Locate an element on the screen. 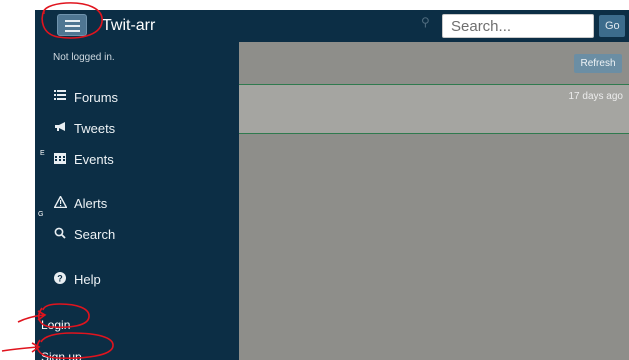 The height and width of the screenshot is (360, 629). alert-triangle-icon is located at coordinates (60, 202).